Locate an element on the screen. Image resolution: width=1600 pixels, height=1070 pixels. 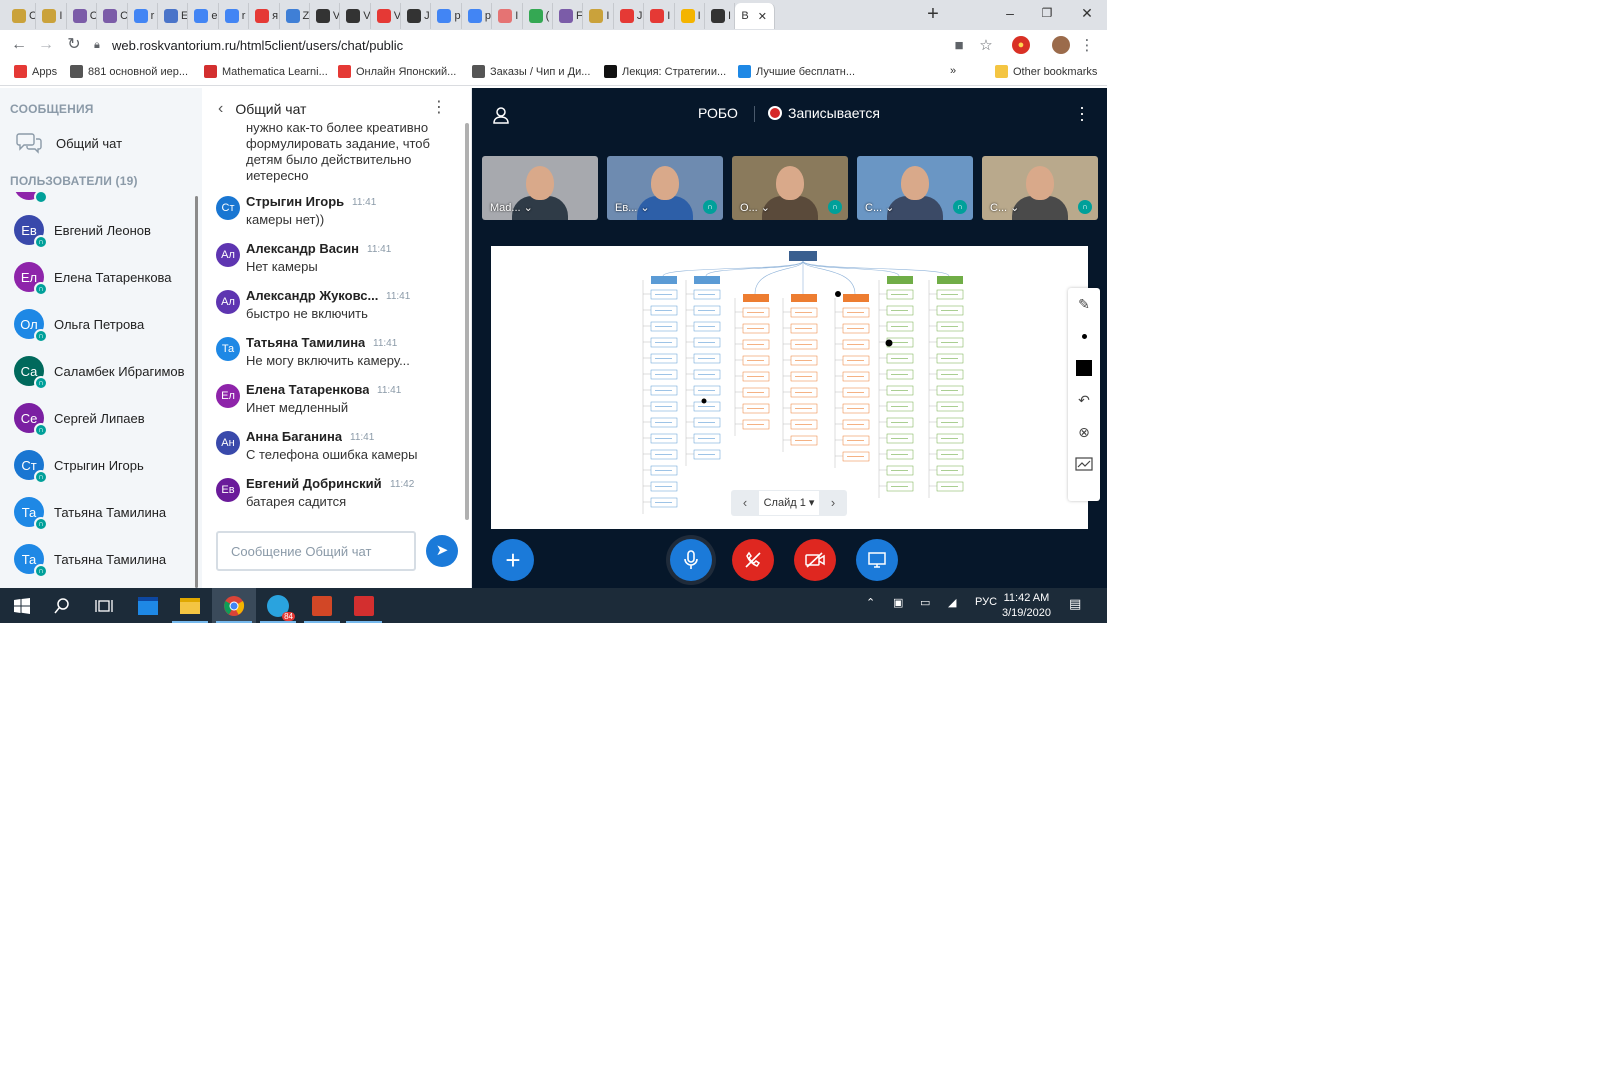
clear-icon: ⊗ is located at coordinates (1084, 432).